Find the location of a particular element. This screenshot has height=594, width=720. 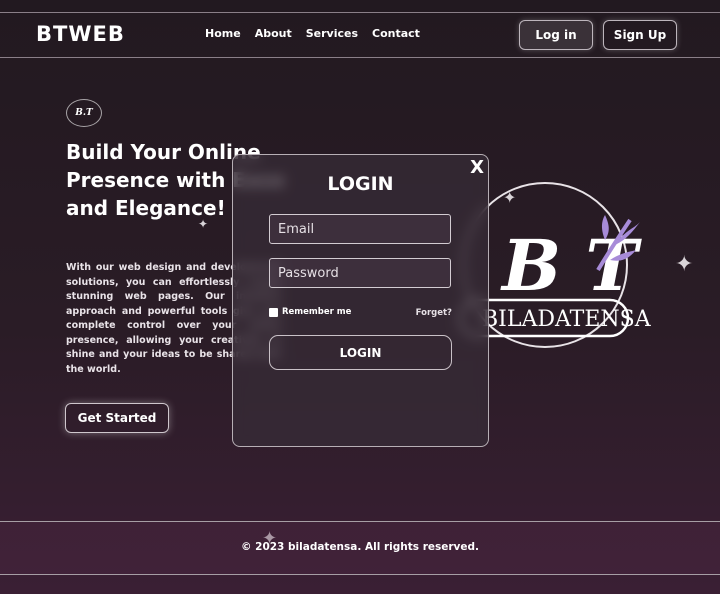

footer-copyright: © 2023 biladatensa. All rights reserved. is located at coordinates (360, 547).